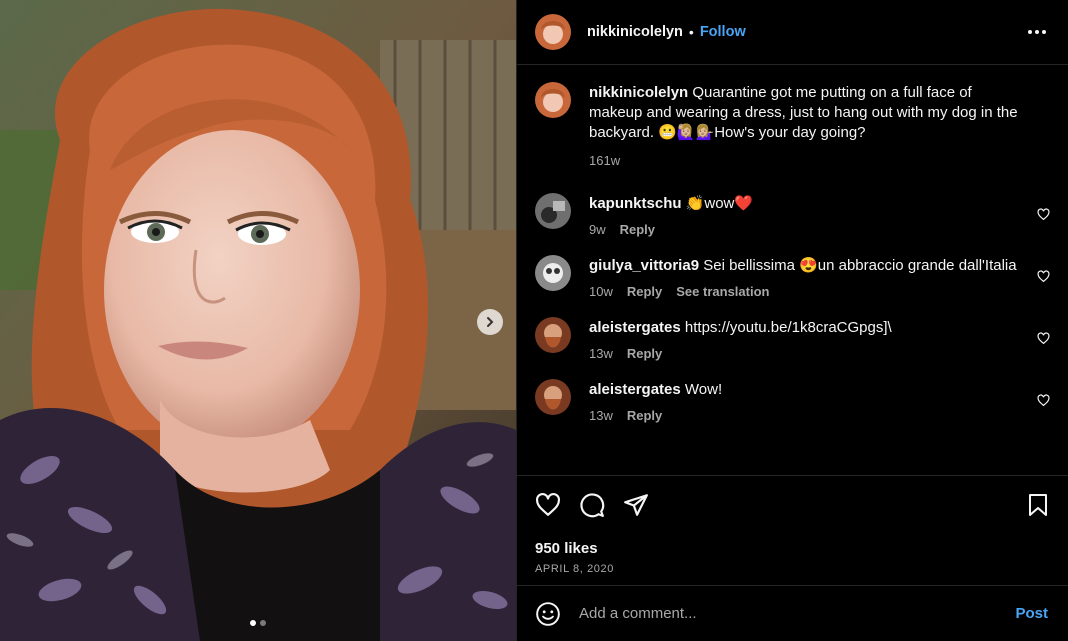 This screenshot has width=1068, height=641. I want to click on comment-time: 9w, so click(597, 229).